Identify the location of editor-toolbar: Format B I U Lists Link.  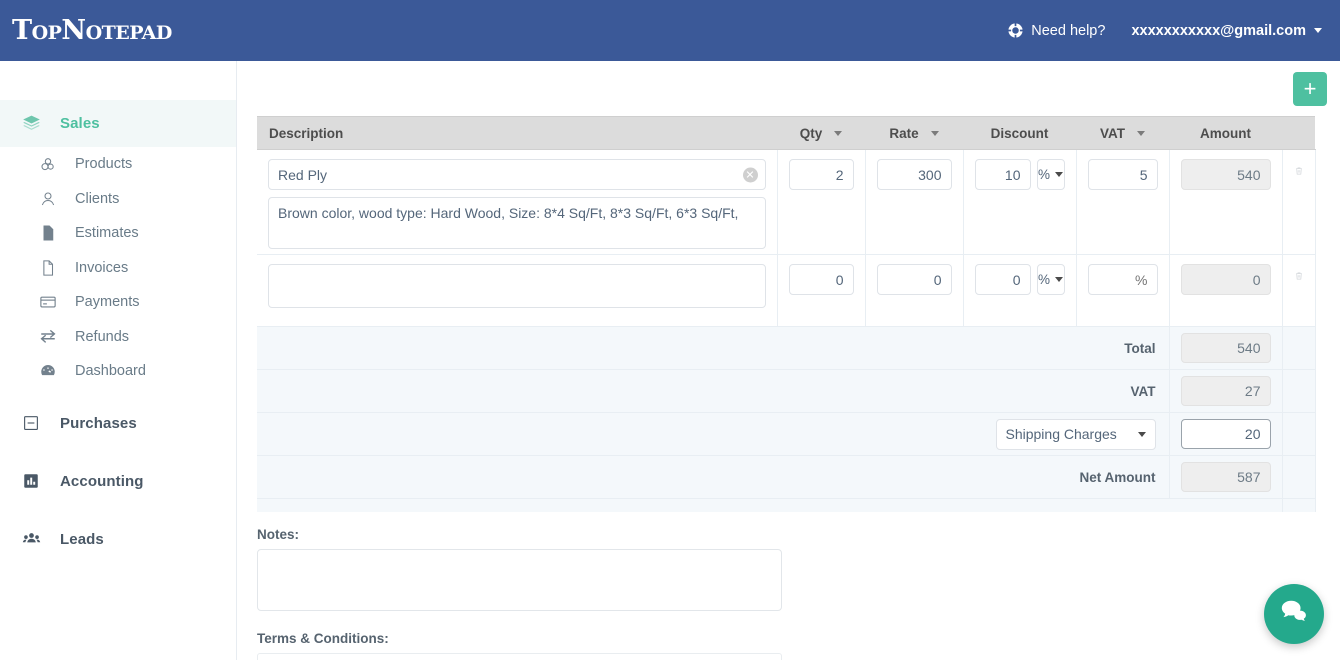
(519, 657).